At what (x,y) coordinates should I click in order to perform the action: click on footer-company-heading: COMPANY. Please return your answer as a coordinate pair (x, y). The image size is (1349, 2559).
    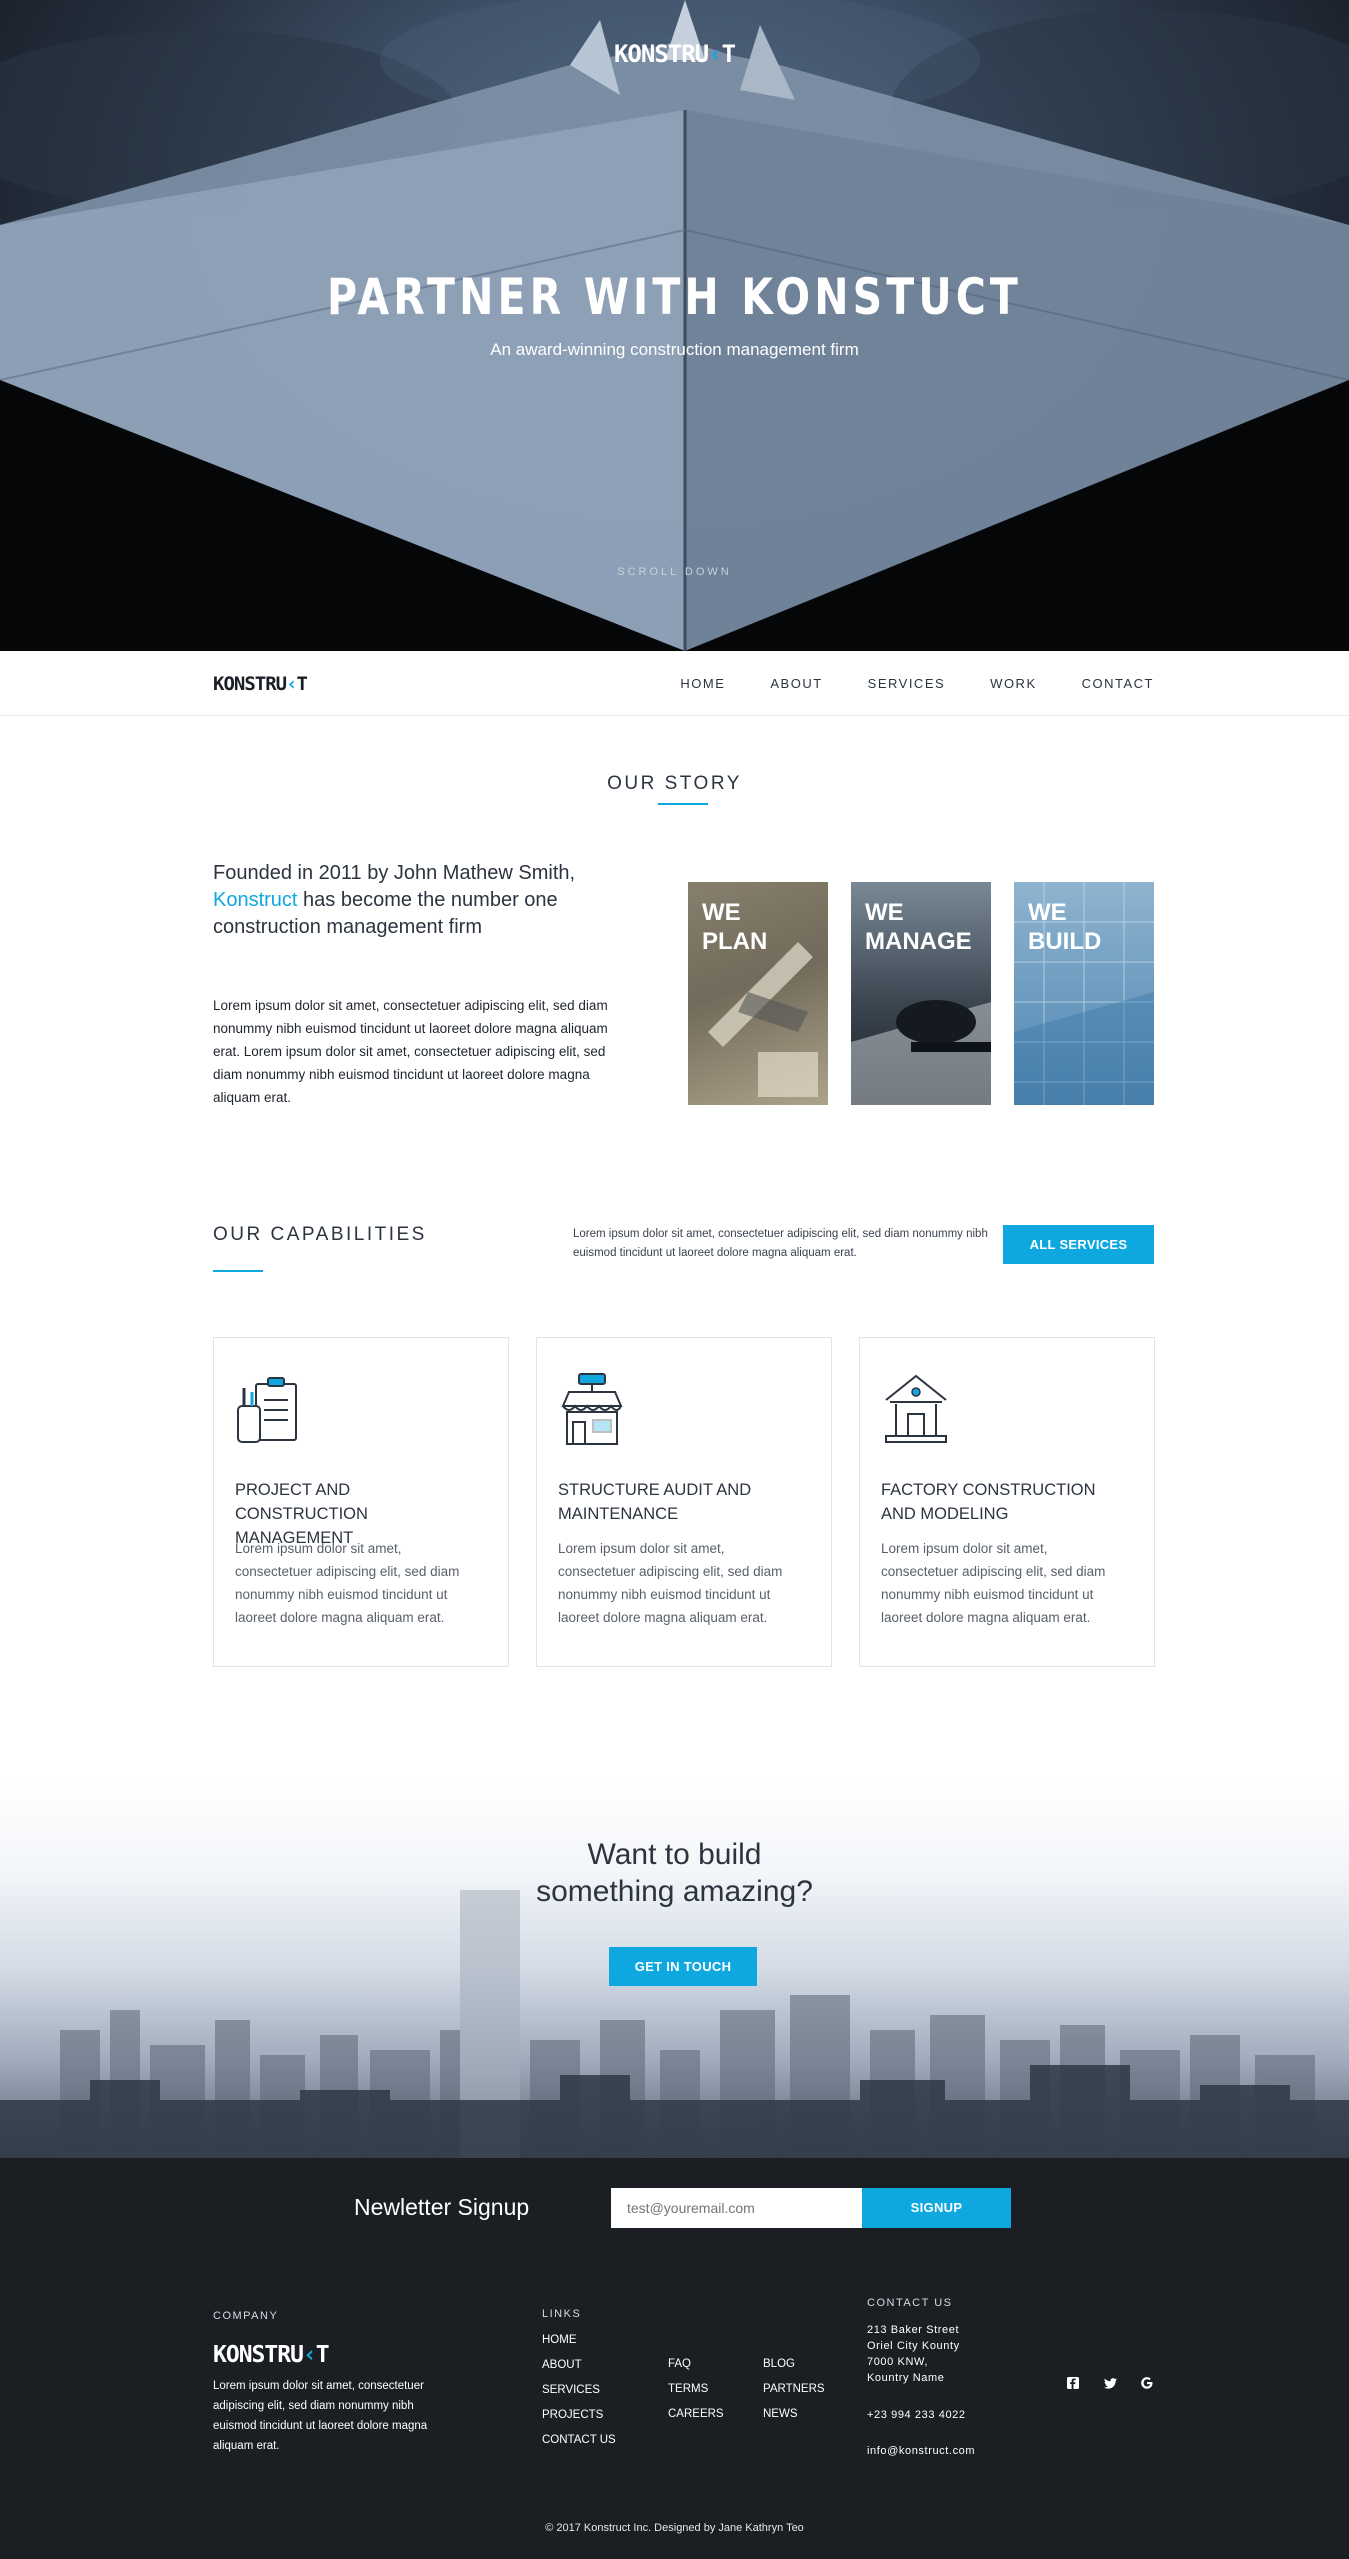
    Looking at the image, I should click on (246, 2316).